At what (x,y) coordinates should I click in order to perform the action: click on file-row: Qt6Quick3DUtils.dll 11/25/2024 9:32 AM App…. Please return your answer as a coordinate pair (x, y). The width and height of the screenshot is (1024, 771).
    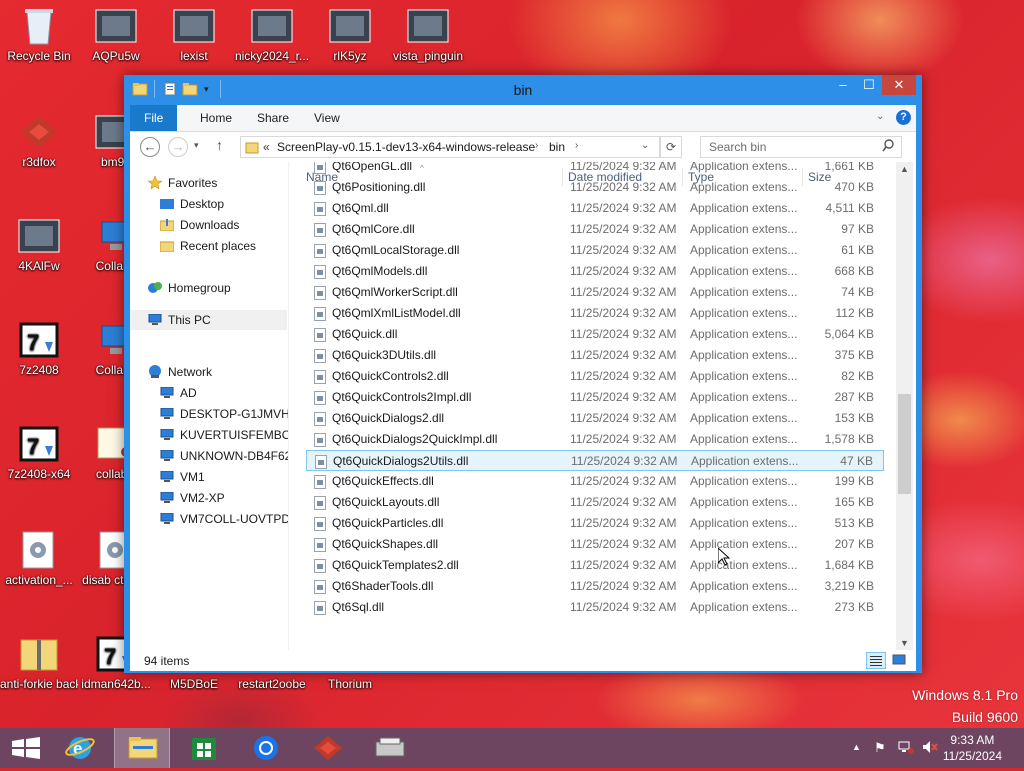
    Looking at the image, I should click on (595, 355).